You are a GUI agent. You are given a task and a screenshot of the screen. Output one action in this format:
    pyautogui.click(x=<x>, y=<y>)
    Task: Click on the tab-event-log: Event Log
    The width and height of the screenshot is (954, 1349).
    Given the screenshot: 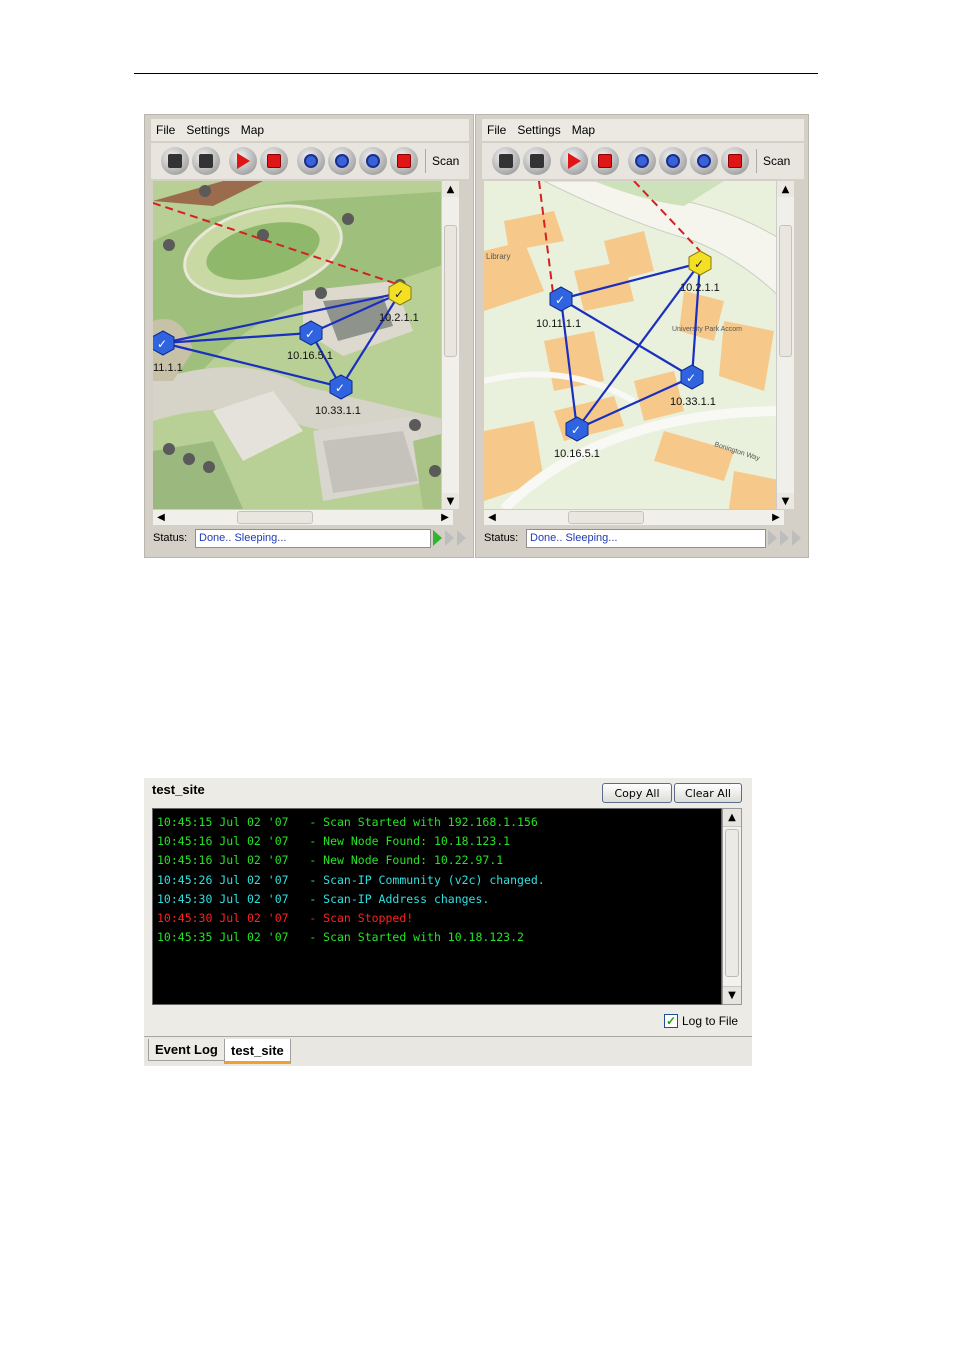 What is the action you would take?
    pyautogui.click(x=186, y=1050)
    